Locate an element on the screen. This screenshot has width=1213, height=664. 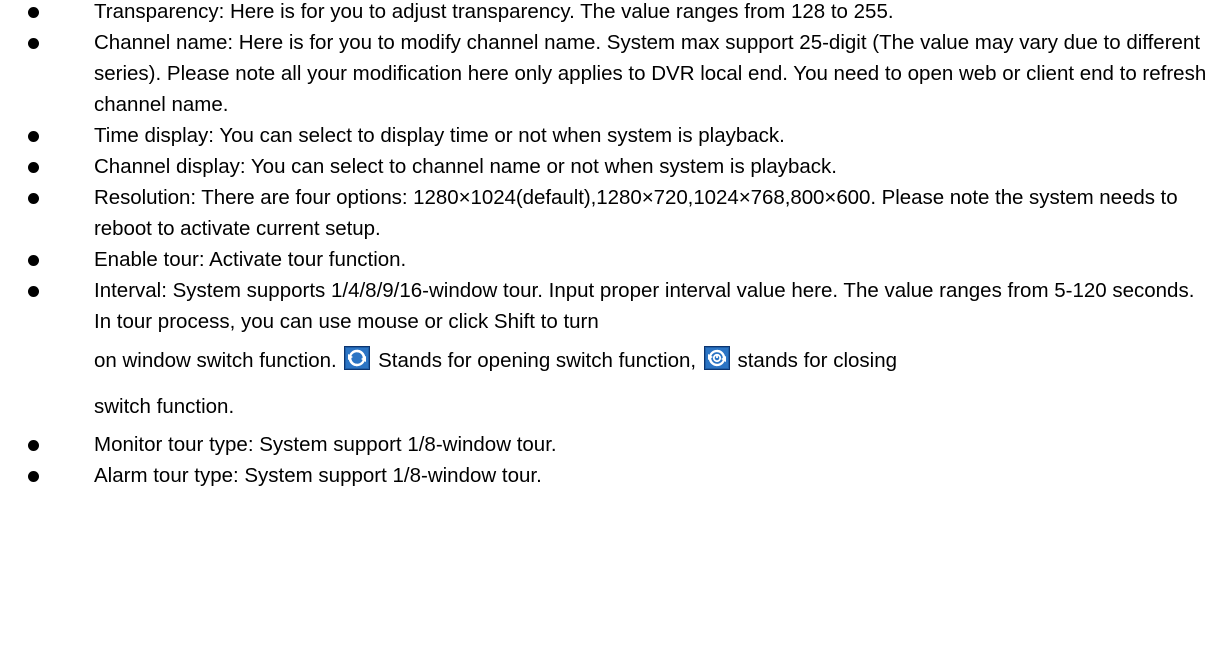
list-item-enable-tour: Enable tour: Activate tour function. is located at coordinates (606, 259).